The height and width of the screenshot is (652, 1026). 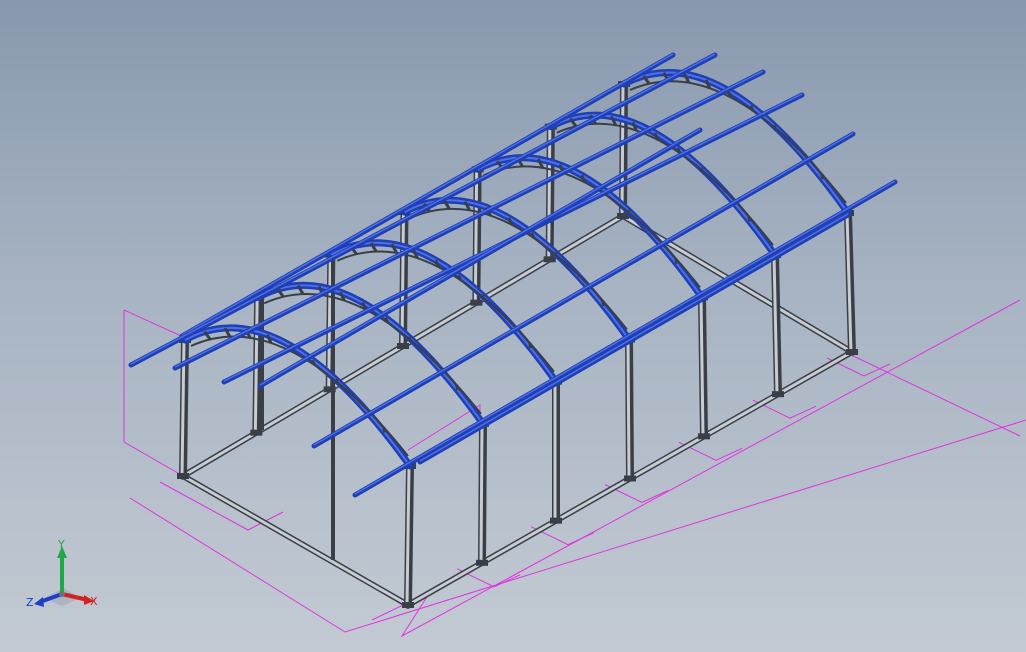 What do you see at coordinates (30, 602) in the screenshot?
I see `z-axis-label: Z` at bounding box center [30, 602].